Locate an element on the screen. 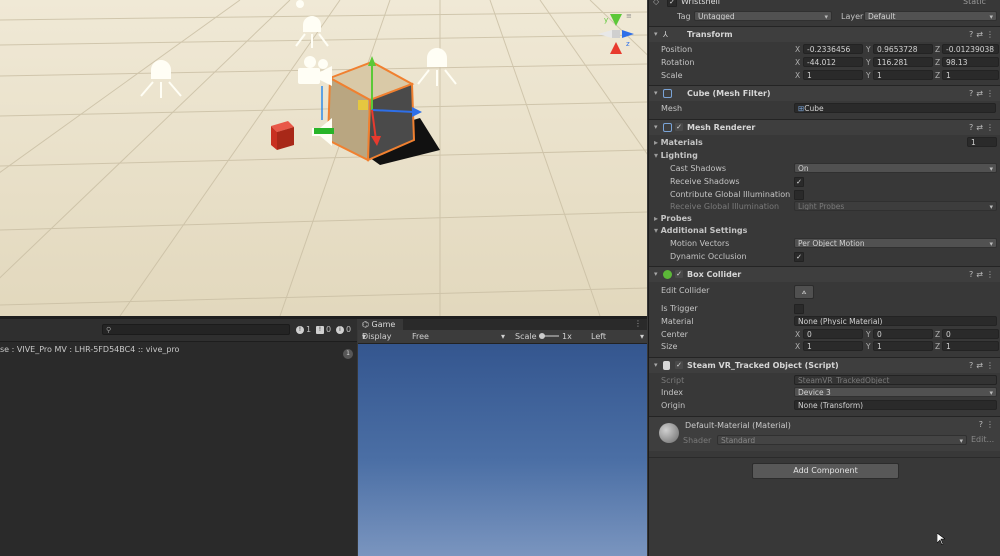  static-toggle: Static is located at coordinates (974, 4).